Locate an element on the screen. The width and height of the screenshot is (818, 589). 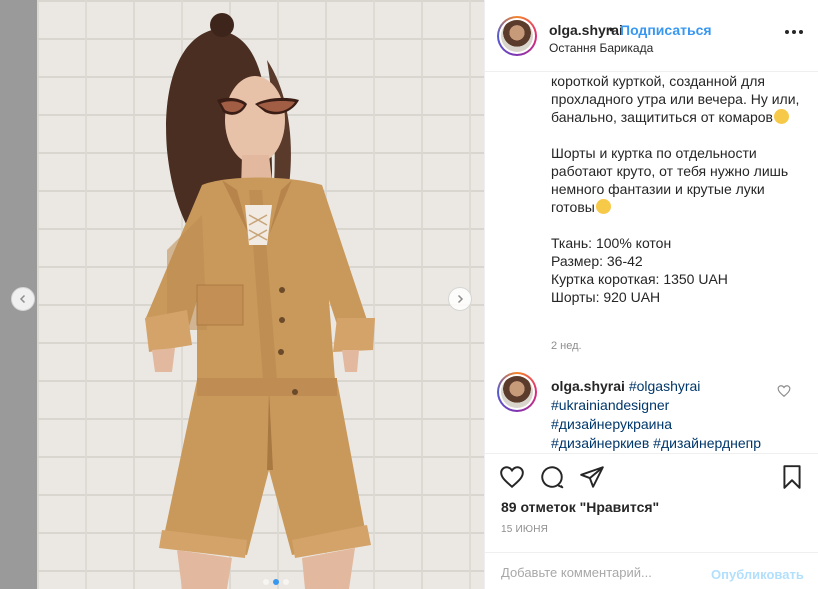
carousel-prev-button is located at coordinates (23, 299).